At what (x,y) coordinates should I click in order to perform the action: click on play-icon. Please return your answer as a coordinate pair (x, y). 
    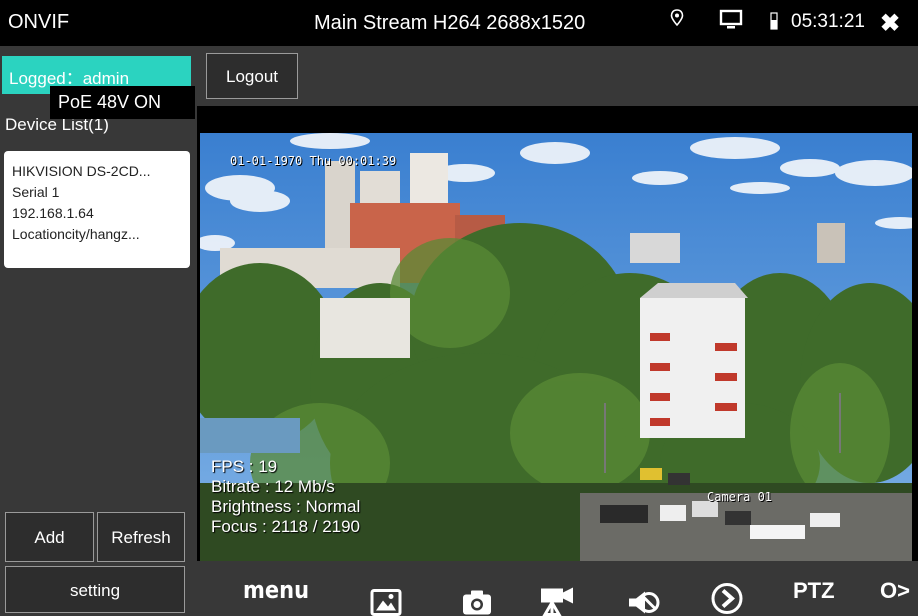
    Looking at the image, I should click on (727, 593).